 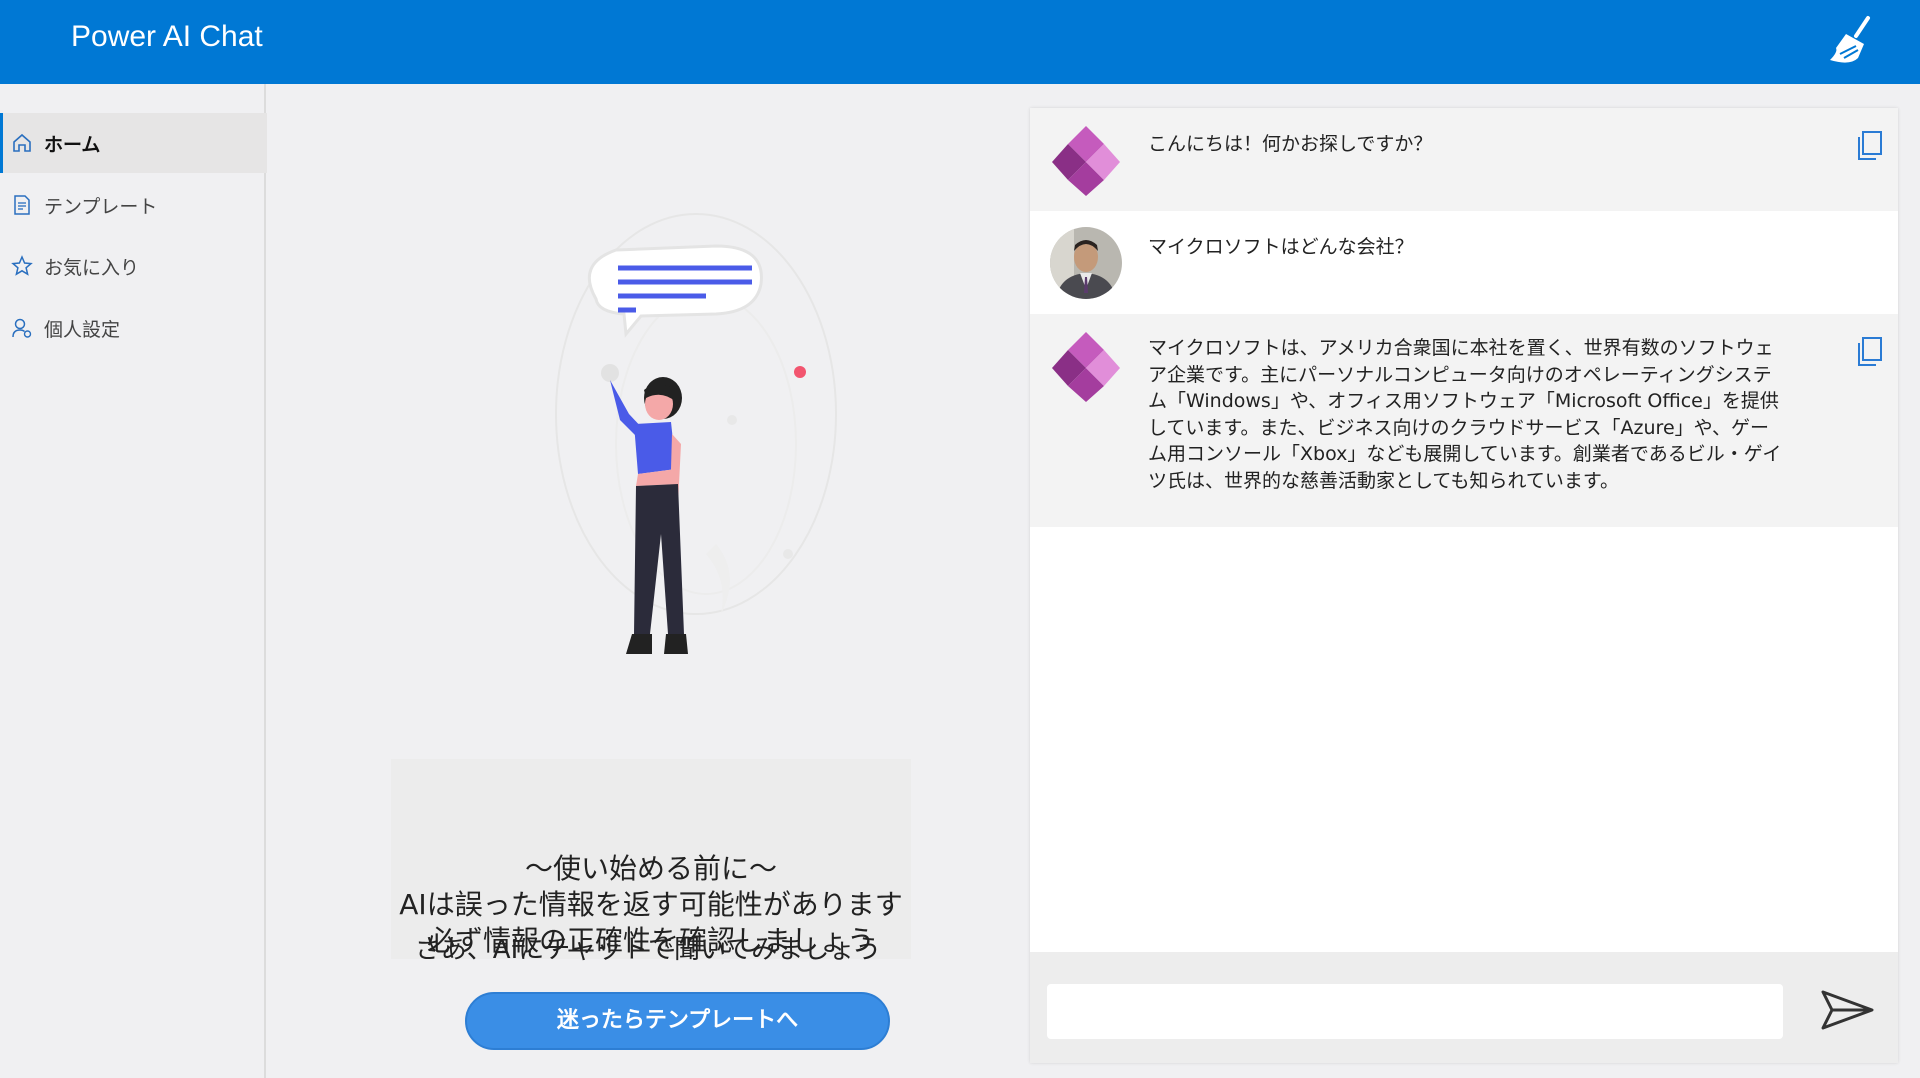 I want to click on sidebar: ホーム テンプレート お気に入り 個人設定, so click(x=133, y=581).